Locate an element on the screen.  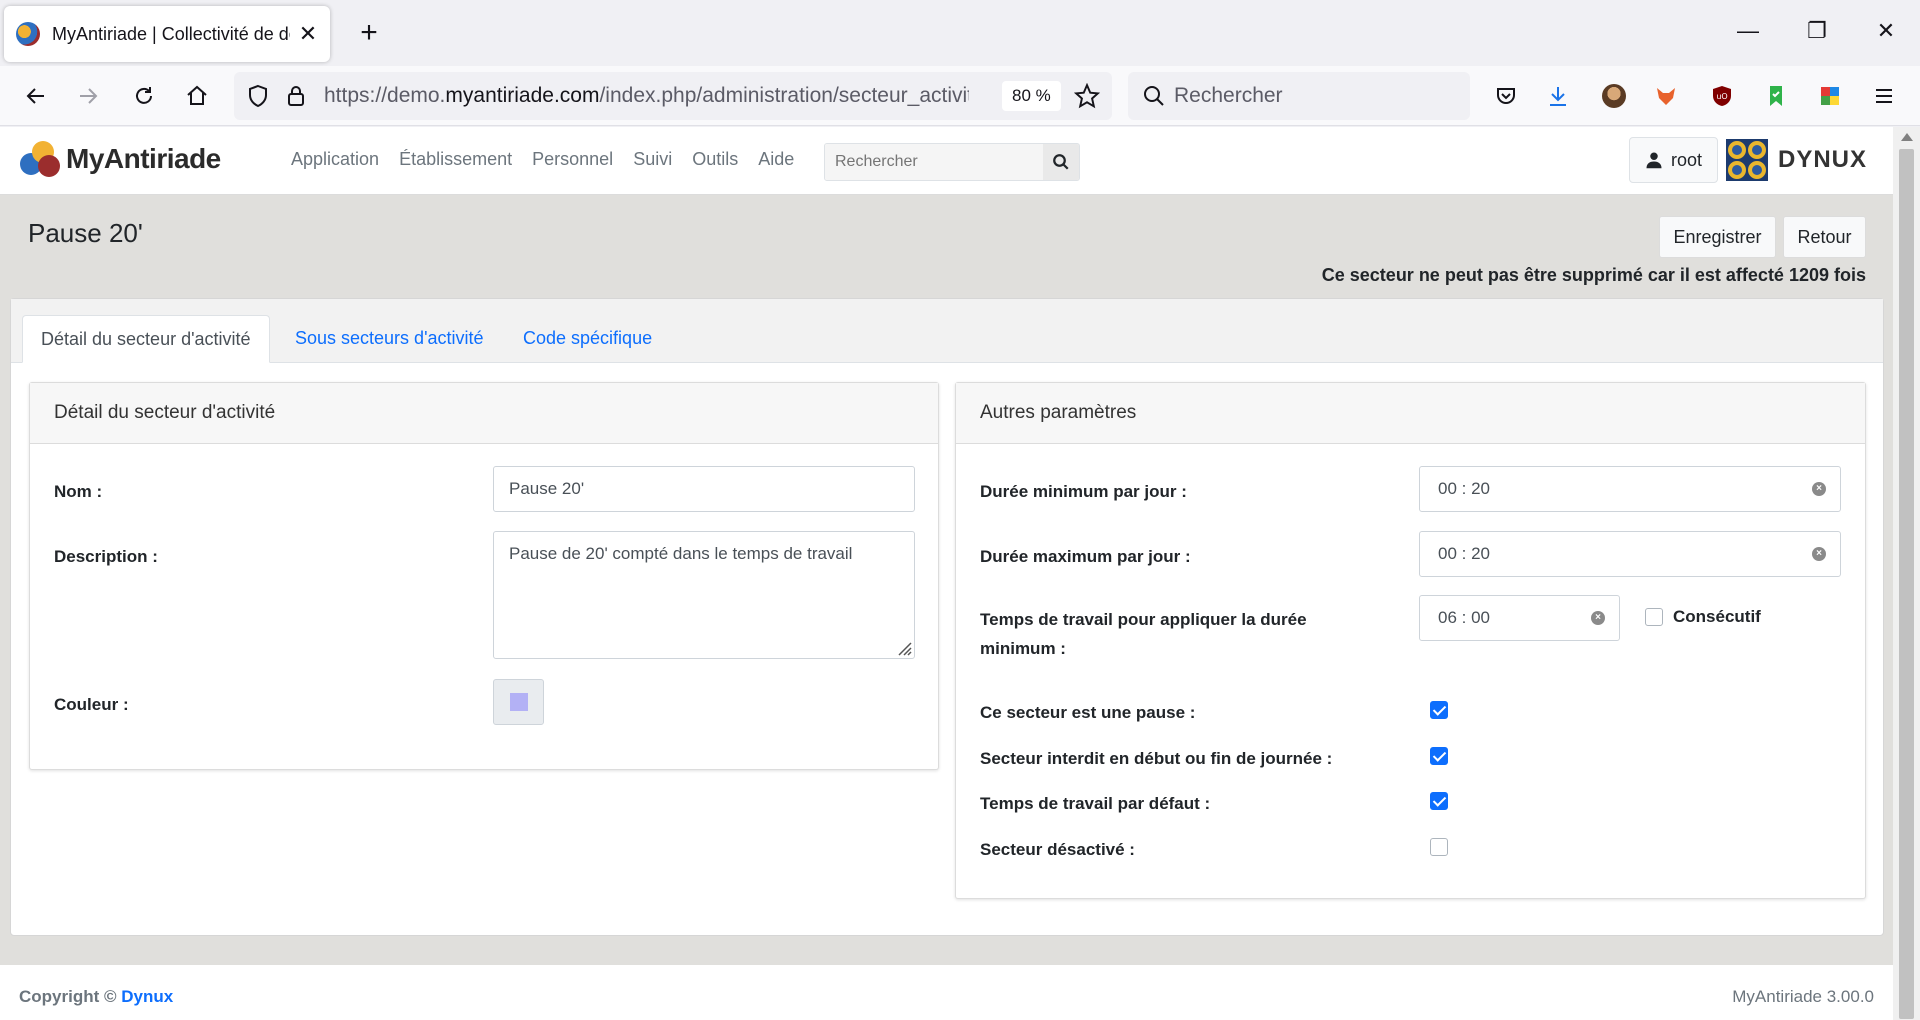
tab-sous-secteurs: Sous secteurs d'activité is located at coordinates (389, 339).